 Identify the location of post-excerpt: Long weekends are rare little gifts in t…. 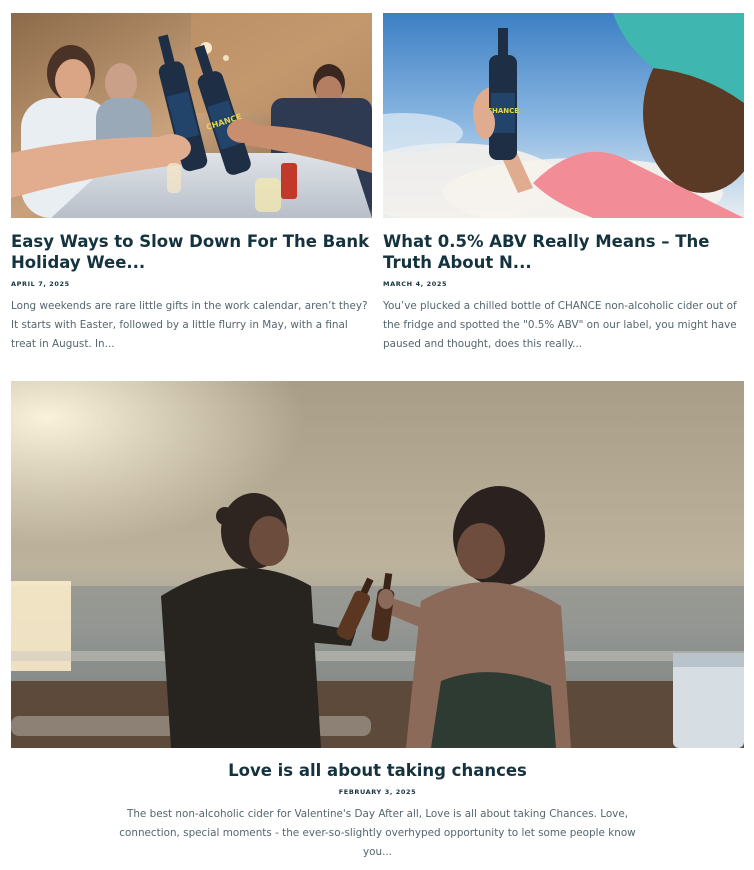
(189, 325).